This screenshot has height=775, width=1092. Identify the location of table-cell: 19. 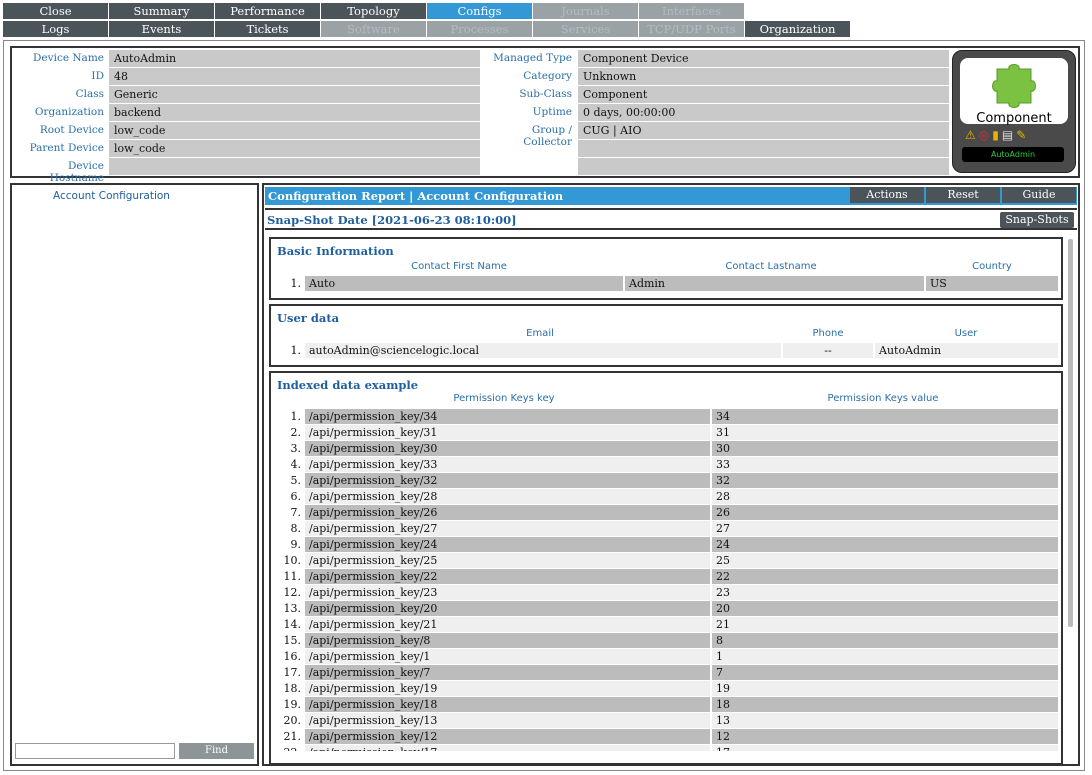
(885, 688).